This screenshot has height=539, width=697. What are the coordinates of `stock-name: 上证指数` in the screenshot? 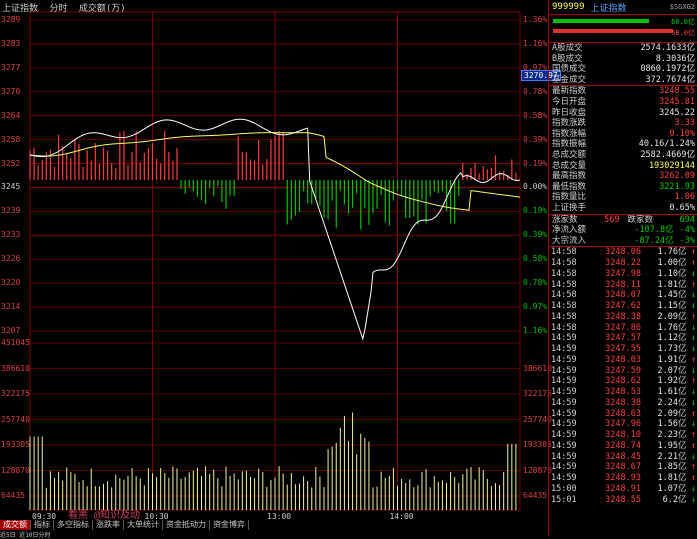 It's located at (609, 7).